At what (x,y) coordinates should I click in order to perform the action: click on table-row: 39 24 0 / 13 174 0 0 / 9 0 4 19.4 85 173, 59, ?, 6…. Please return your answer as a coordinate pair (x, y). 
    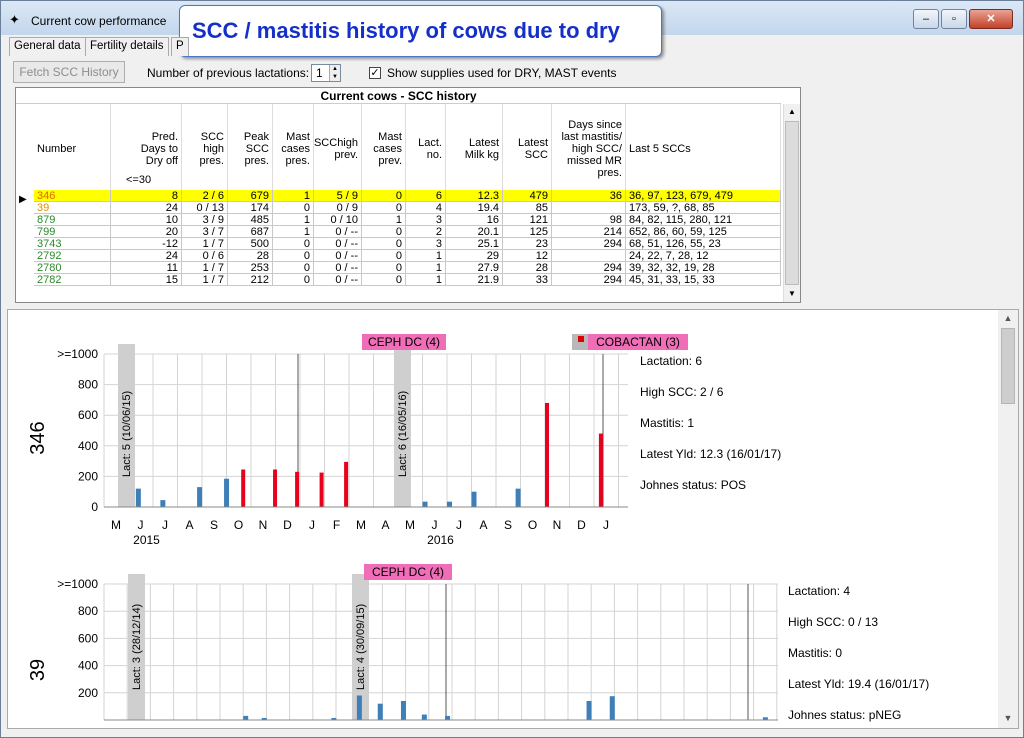
    Looking at the image, I should click on (407, 208).